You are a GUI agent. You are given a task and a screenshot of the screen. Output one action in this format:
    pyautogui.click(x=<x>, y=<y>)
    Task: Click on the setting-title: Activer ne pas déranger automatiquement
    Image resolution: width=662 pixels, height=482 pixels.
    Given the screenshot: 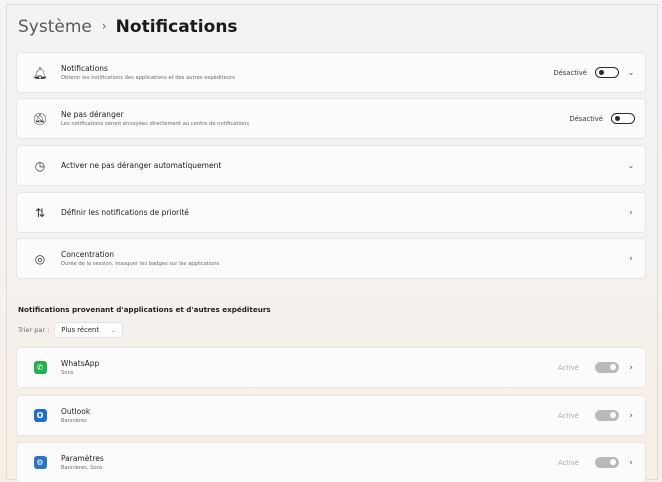 What is the action you would take?
    pyautogui.click(x=141, y=165)
    